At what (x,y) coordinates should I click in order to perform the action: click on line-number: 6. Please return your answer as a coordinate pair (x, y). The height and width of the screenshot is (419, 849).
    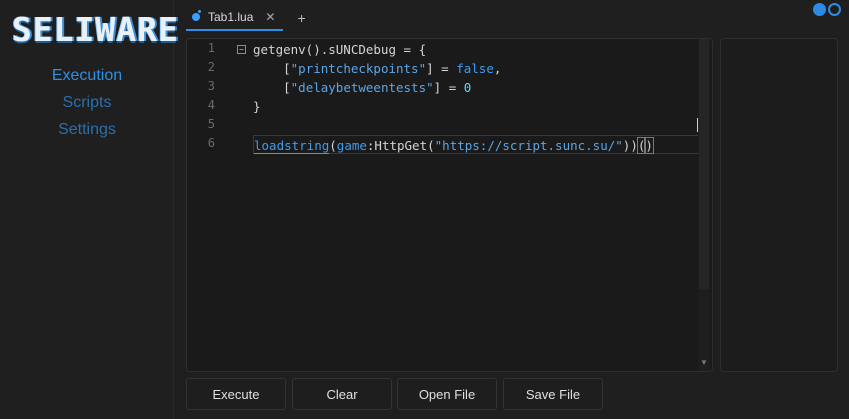
    Looking at the image, I should click on (211, 143).